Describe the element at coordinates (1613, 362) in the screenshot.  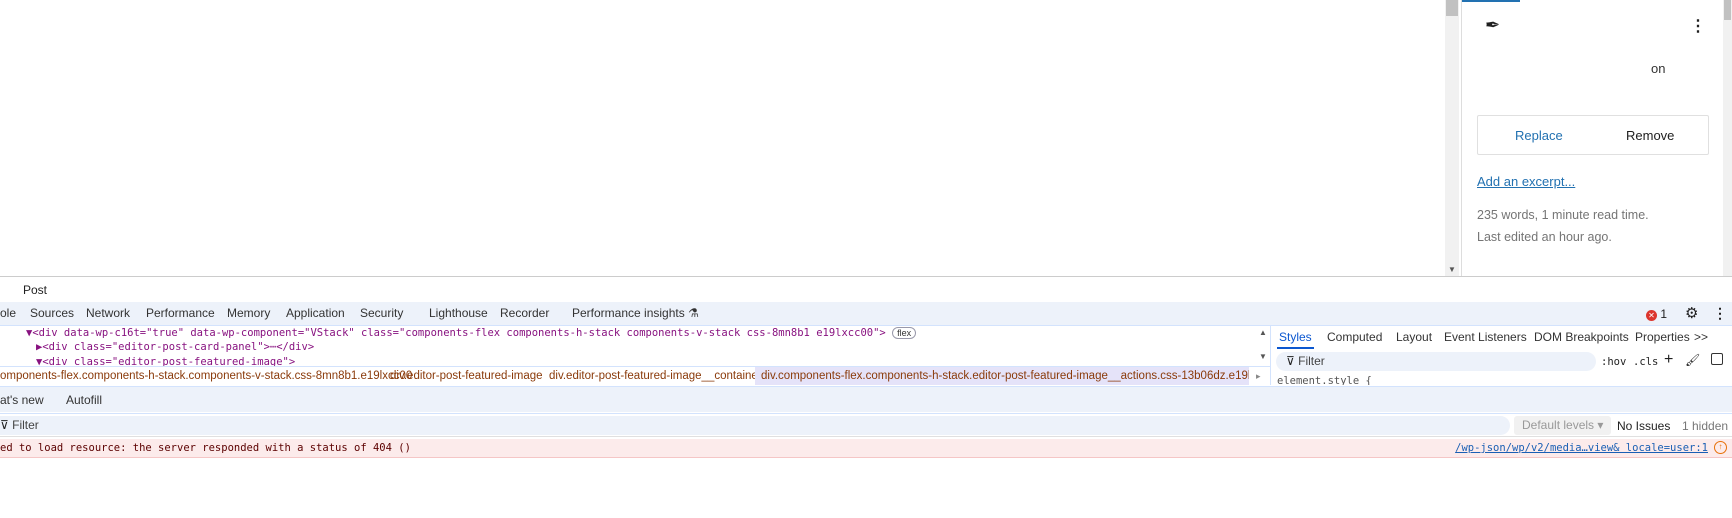
I see `hov-button: :hov` at that location.